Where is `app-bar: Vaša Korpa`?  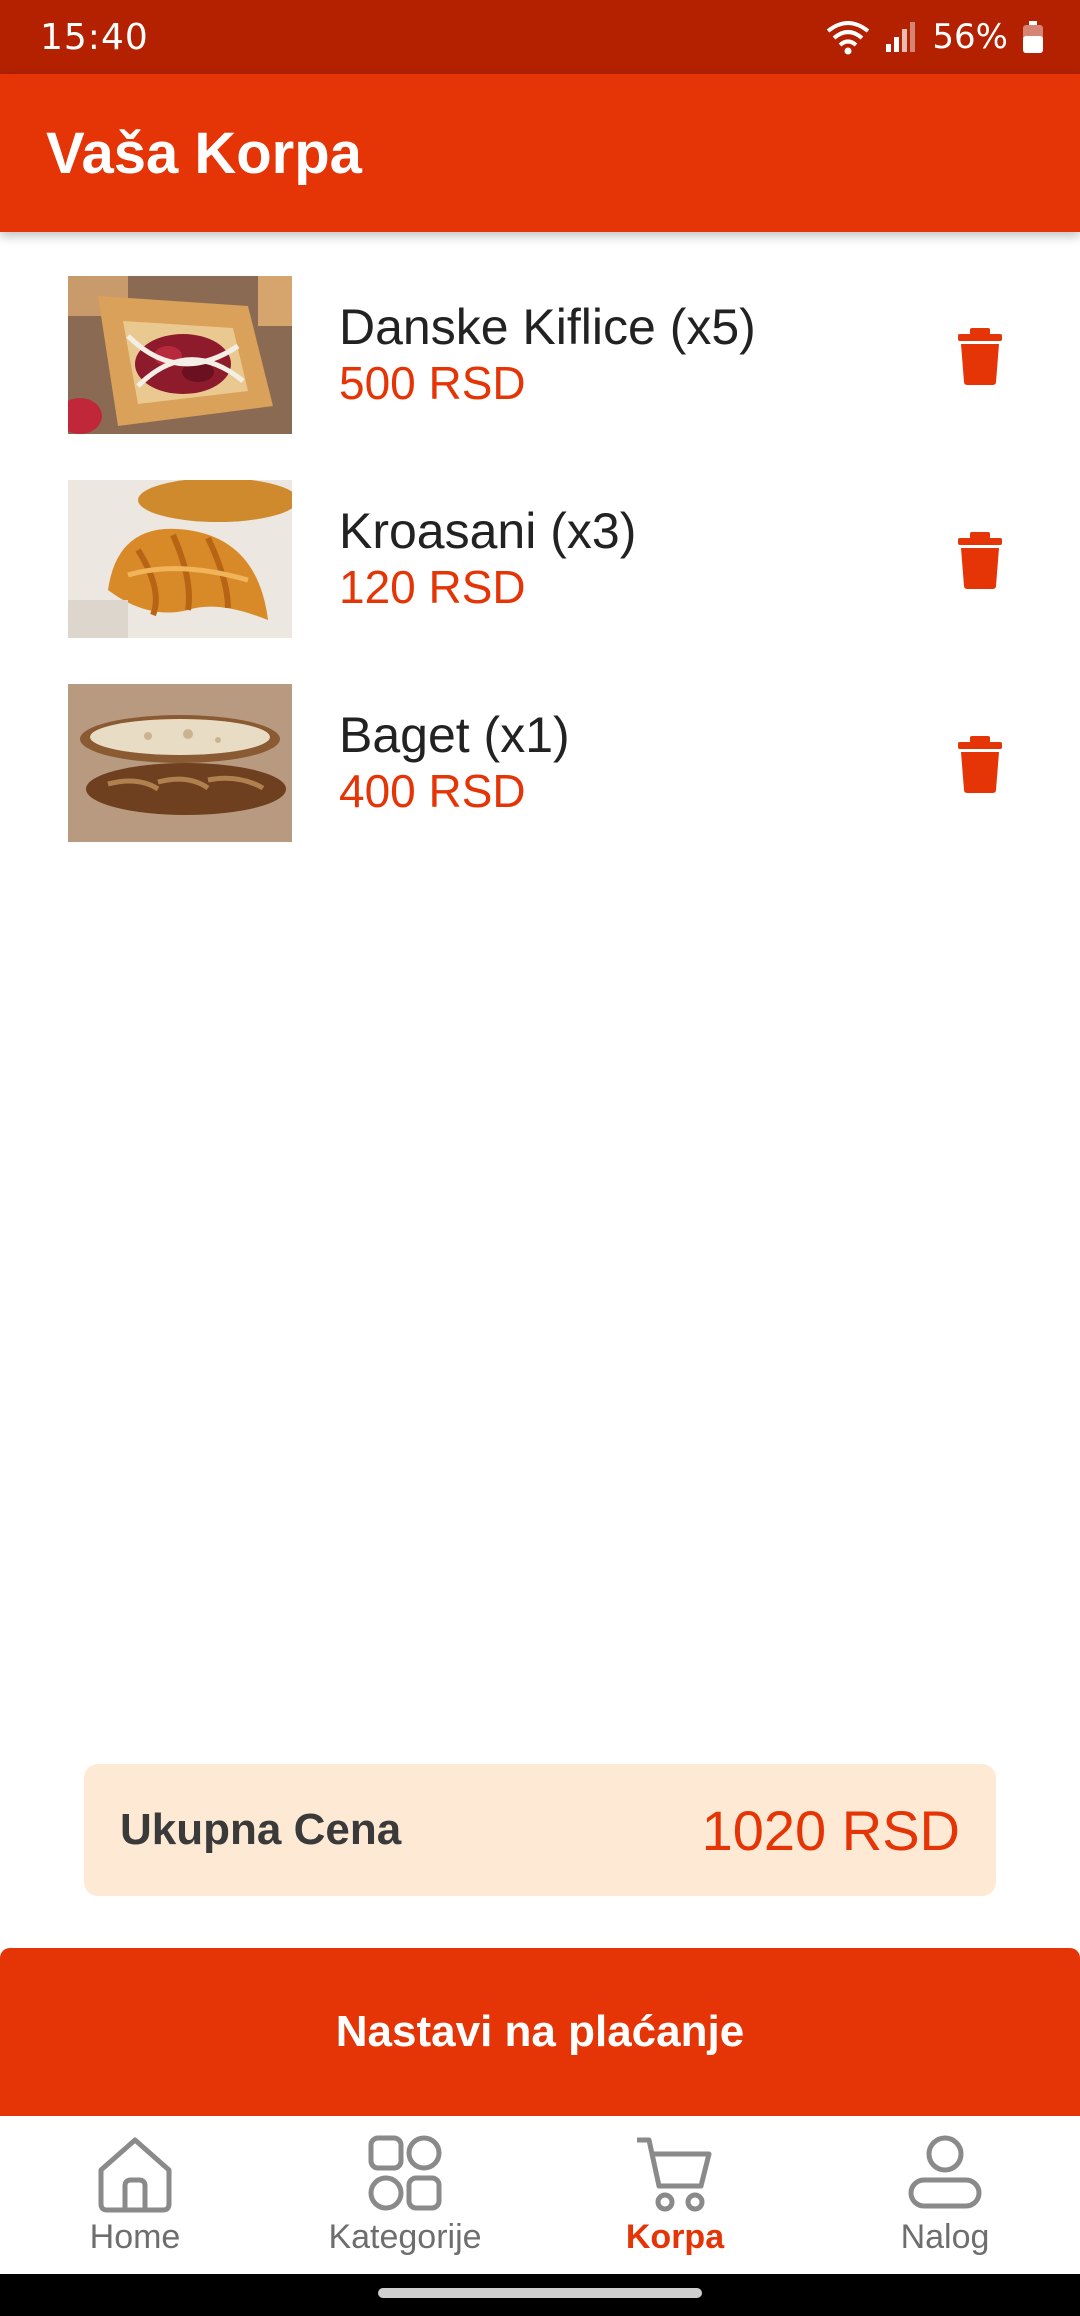 app-bar: Vaša Korpa is located at coordinates (540, 153).